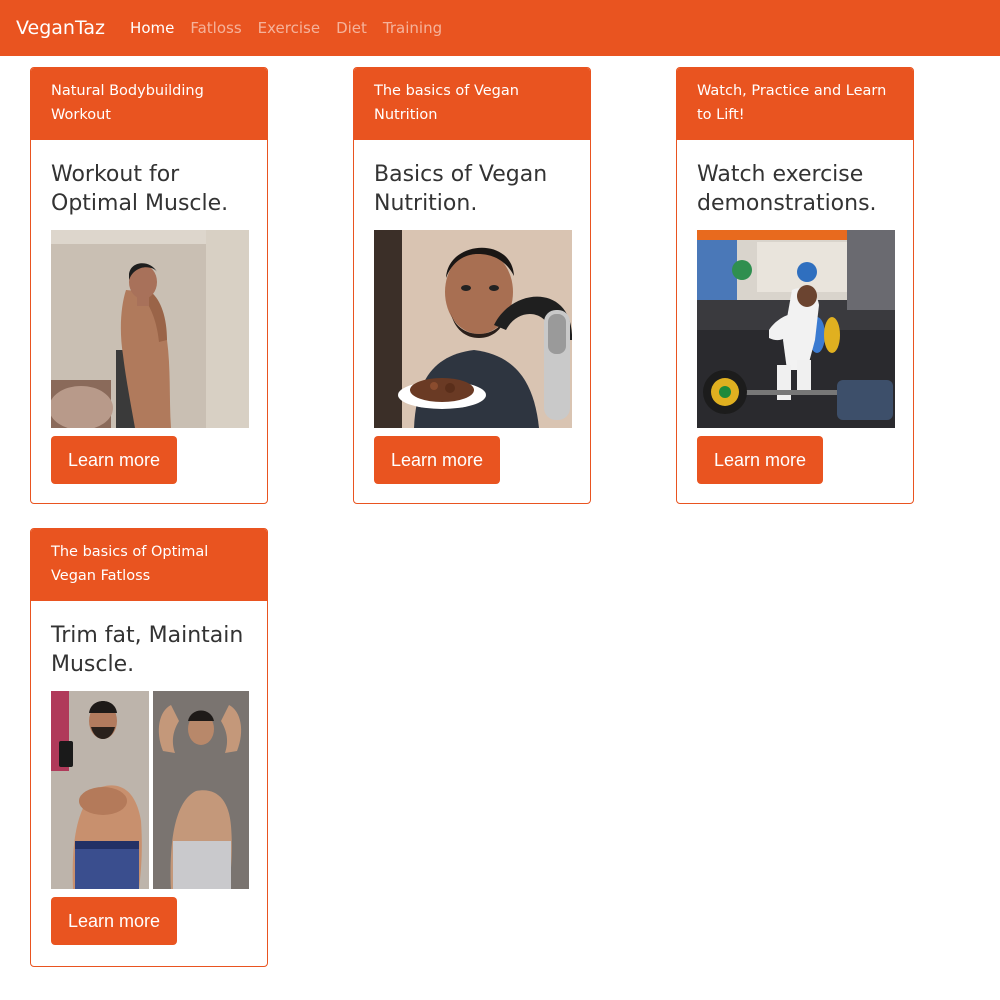  I want to click on nav-link-training: Training, so click(412, 28).